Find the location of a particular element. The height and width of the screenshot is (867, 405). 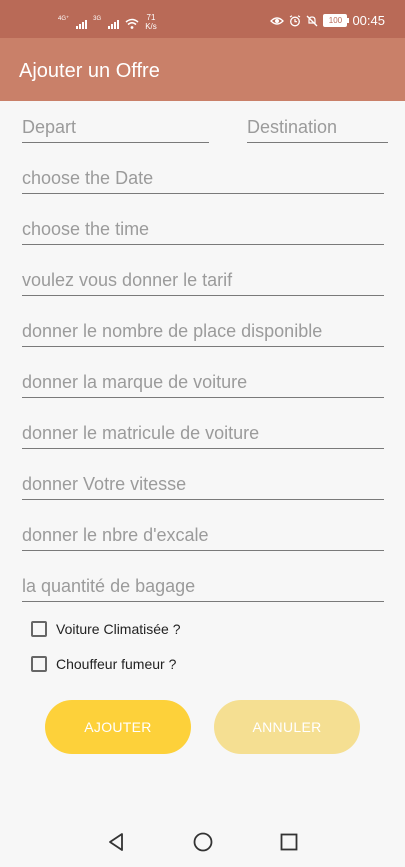

page-title: Ajouter un Offre is located at coordinates (89, 71).